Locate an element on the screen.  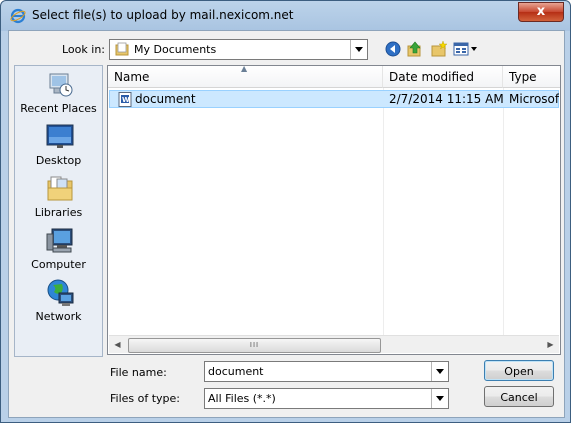
table-row: W document 2/7/2014 11:15 AM Microsoft is located at coordinates (334, 99).